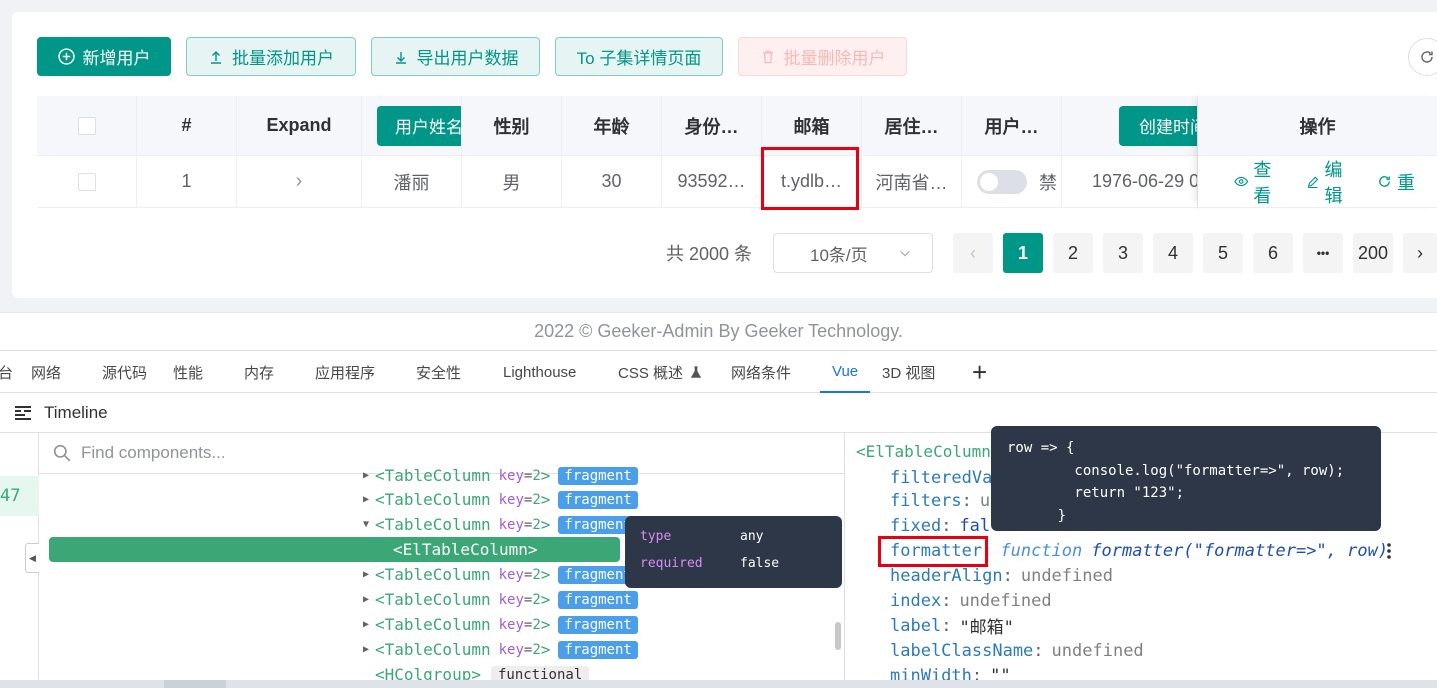 The height and width of the screenshot is (688, 1437). What do you see at coordinates (1406, 182) in the screenshot?
I see `reset-label: 重` at bounding box center [1406, 182].